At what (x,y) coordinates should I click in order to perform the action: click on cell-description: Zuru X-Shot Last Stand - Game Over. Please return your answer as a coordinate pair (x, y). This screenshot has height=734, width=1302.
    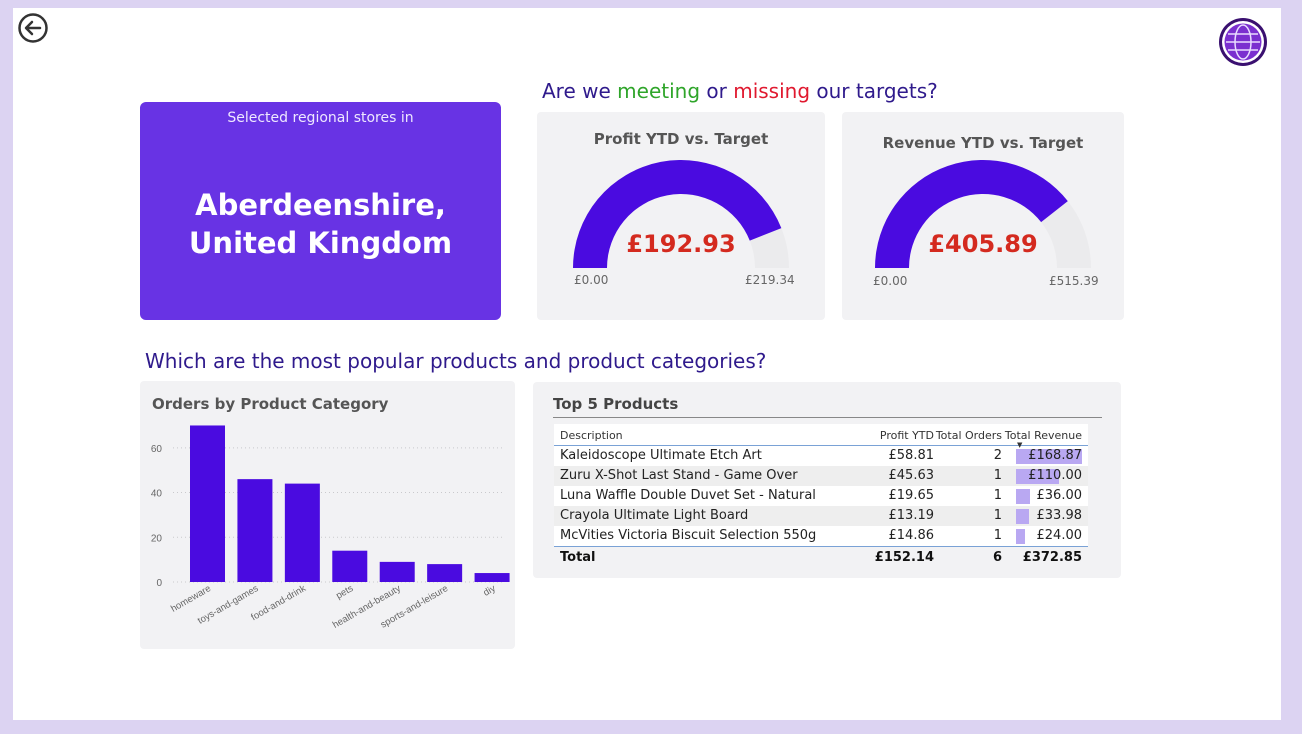
    Looking at the image, I should click on (679, 475).